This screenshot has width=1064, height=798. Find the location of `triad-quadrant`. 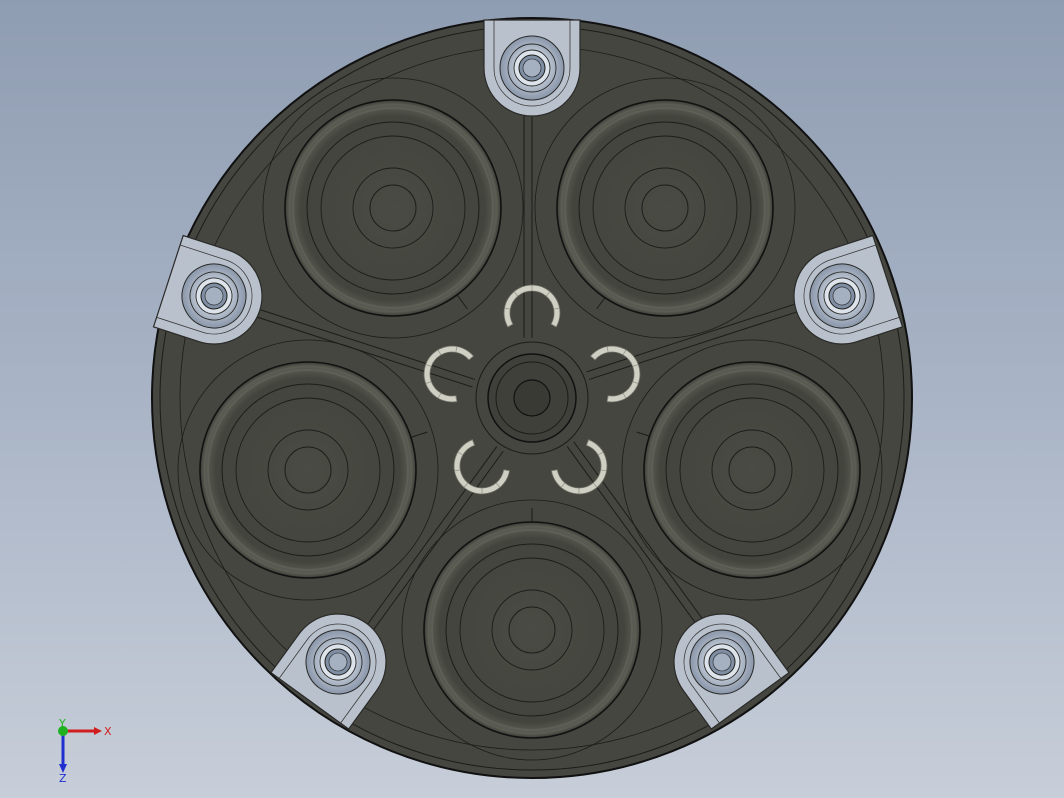

triad-quadrant is located at coordinates (75, 743).